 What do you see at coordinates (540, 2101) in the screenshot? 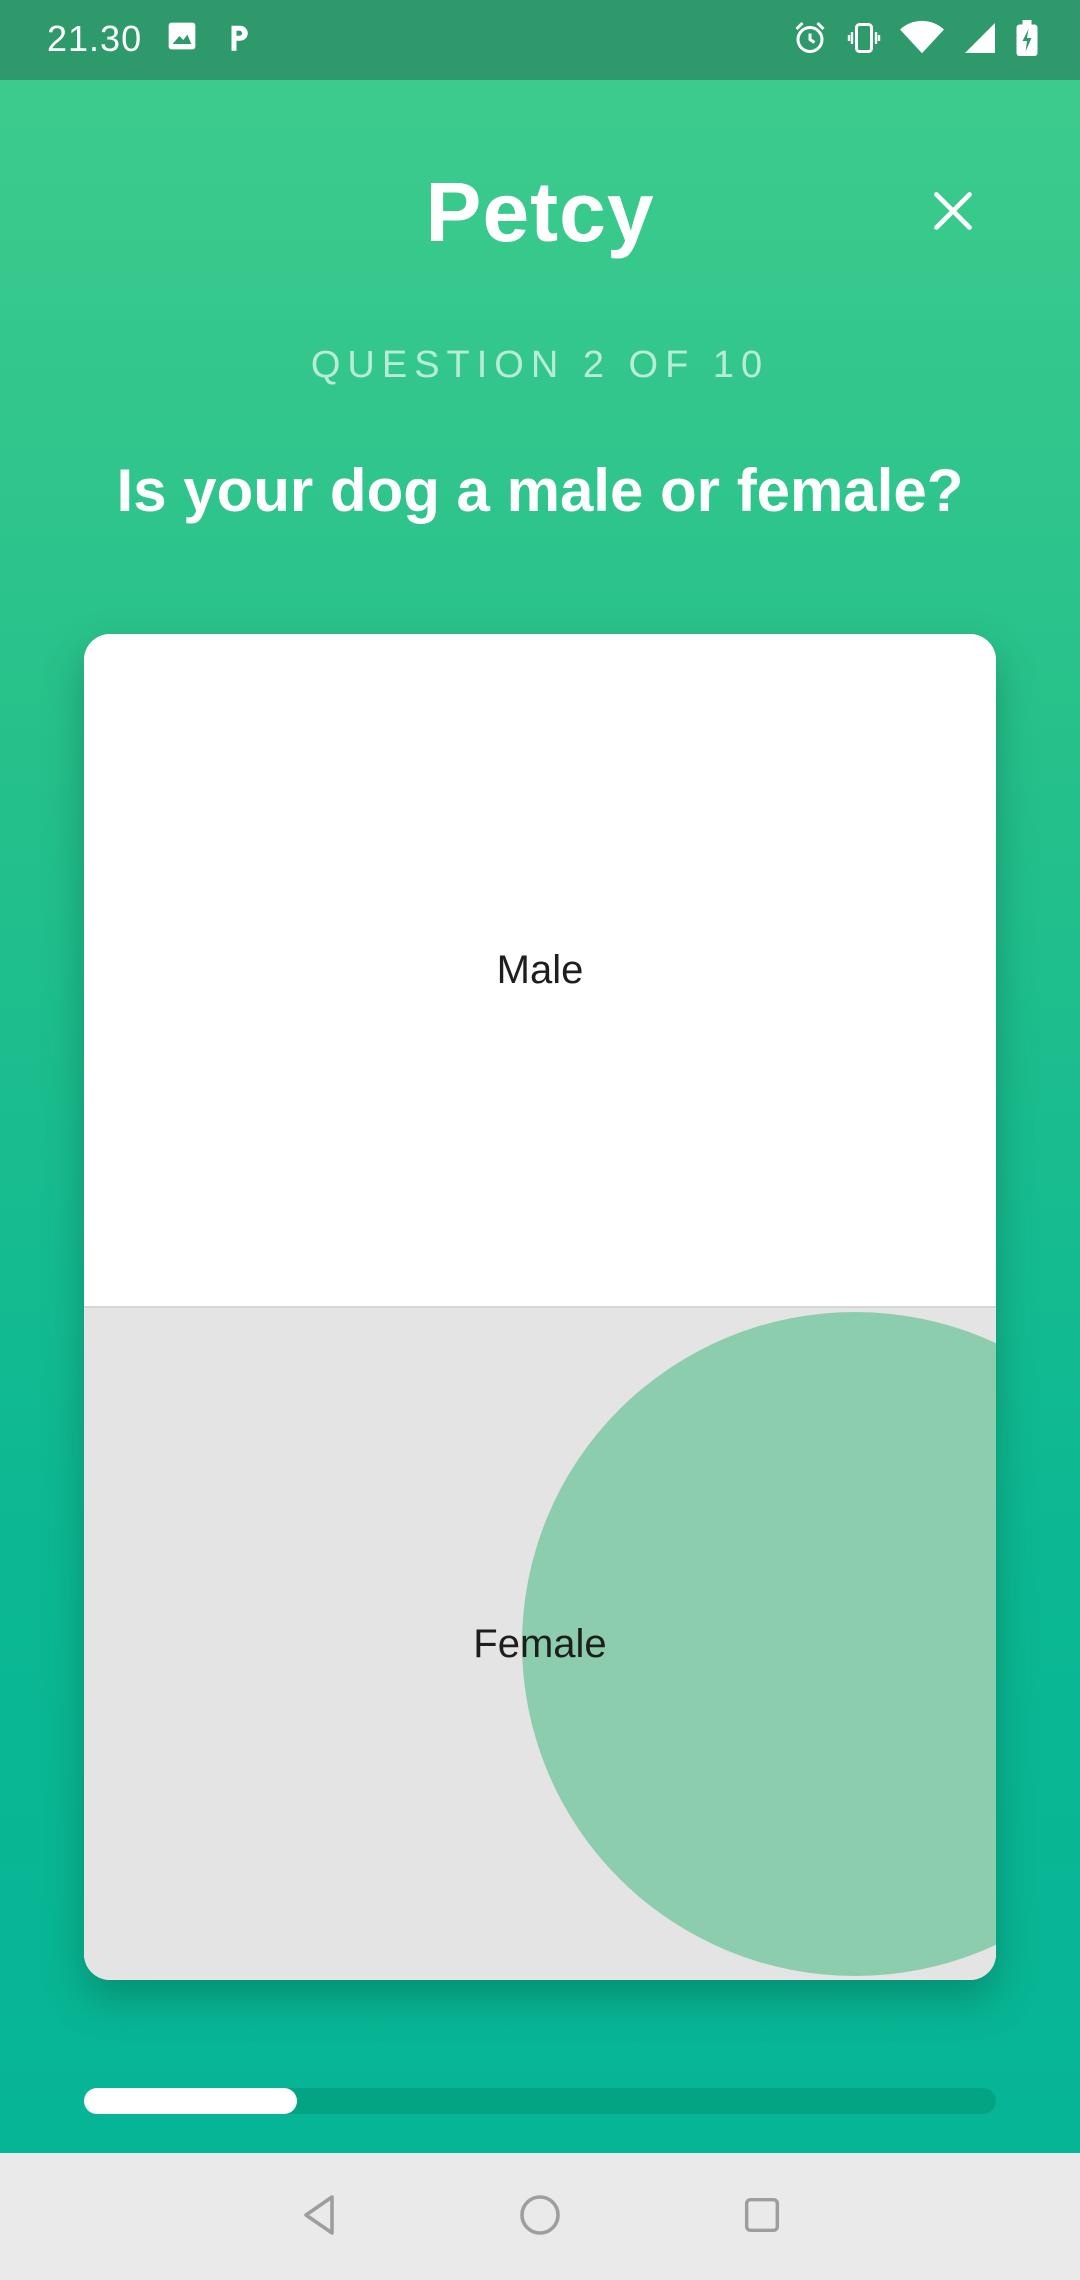
I see `progress-bar` at bounding box center [540, 2101].